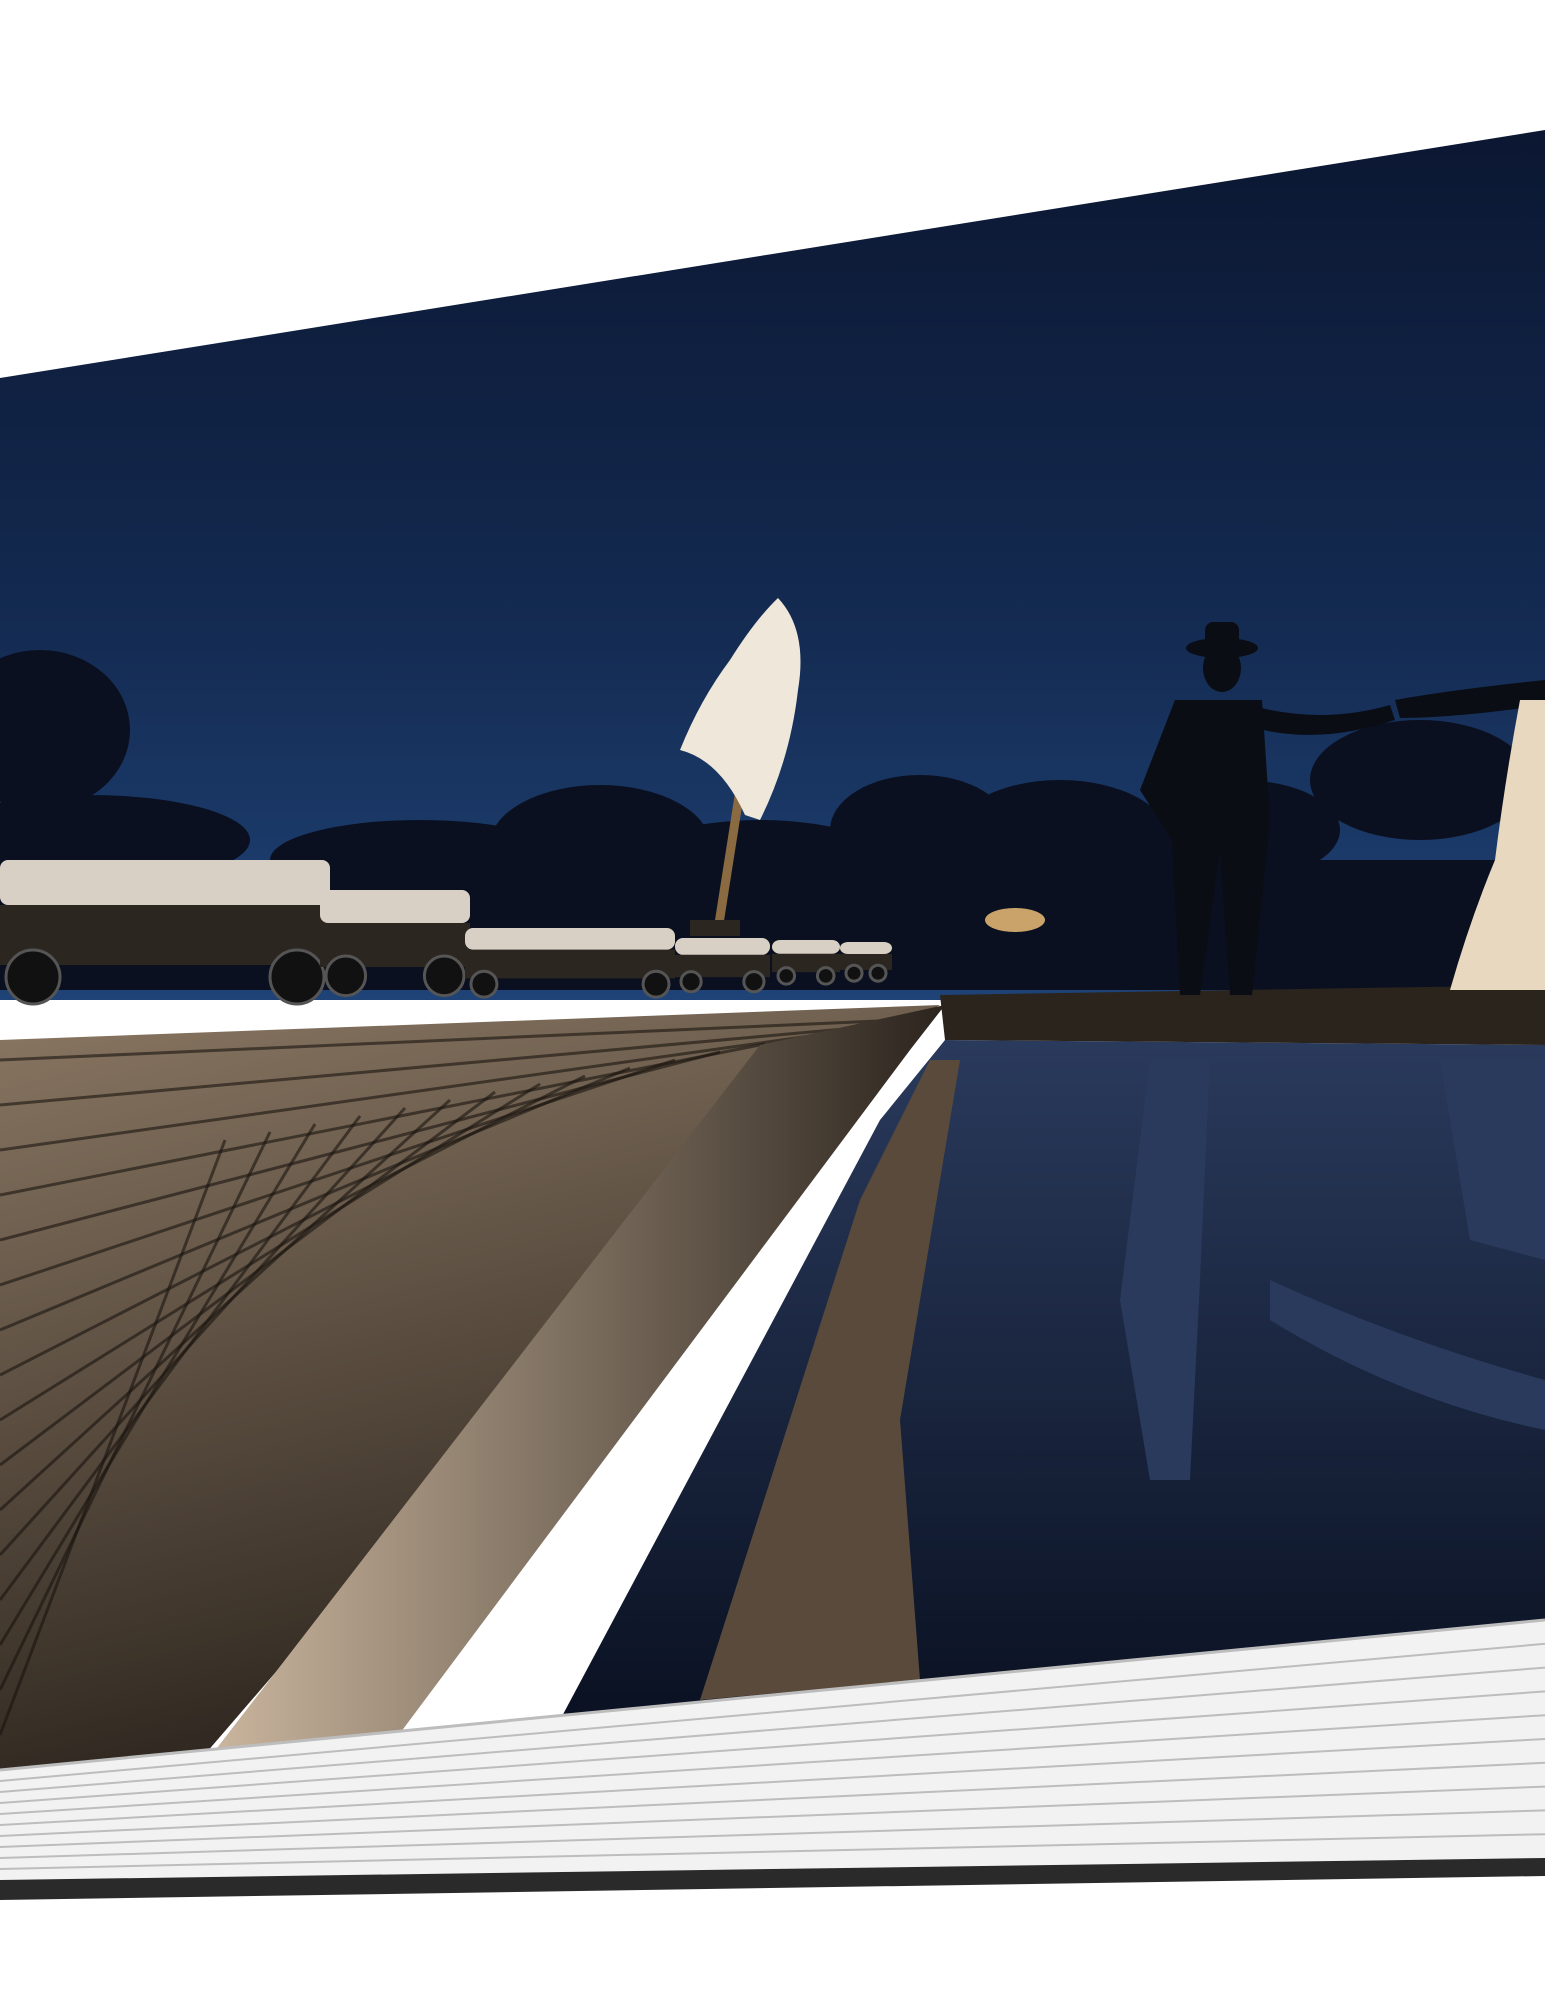  What do you see at coordinates (1015, 920) in the screenshot?
I see `sunset-glow` at bounding box center [1015, 920].